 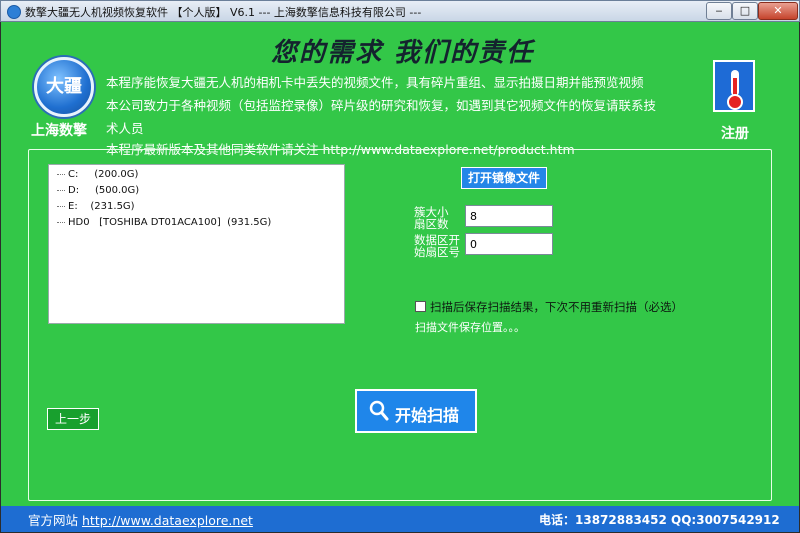 I want to click on save-location-text: 扫描文件保存位置。。。, so click(x=470, y=327).